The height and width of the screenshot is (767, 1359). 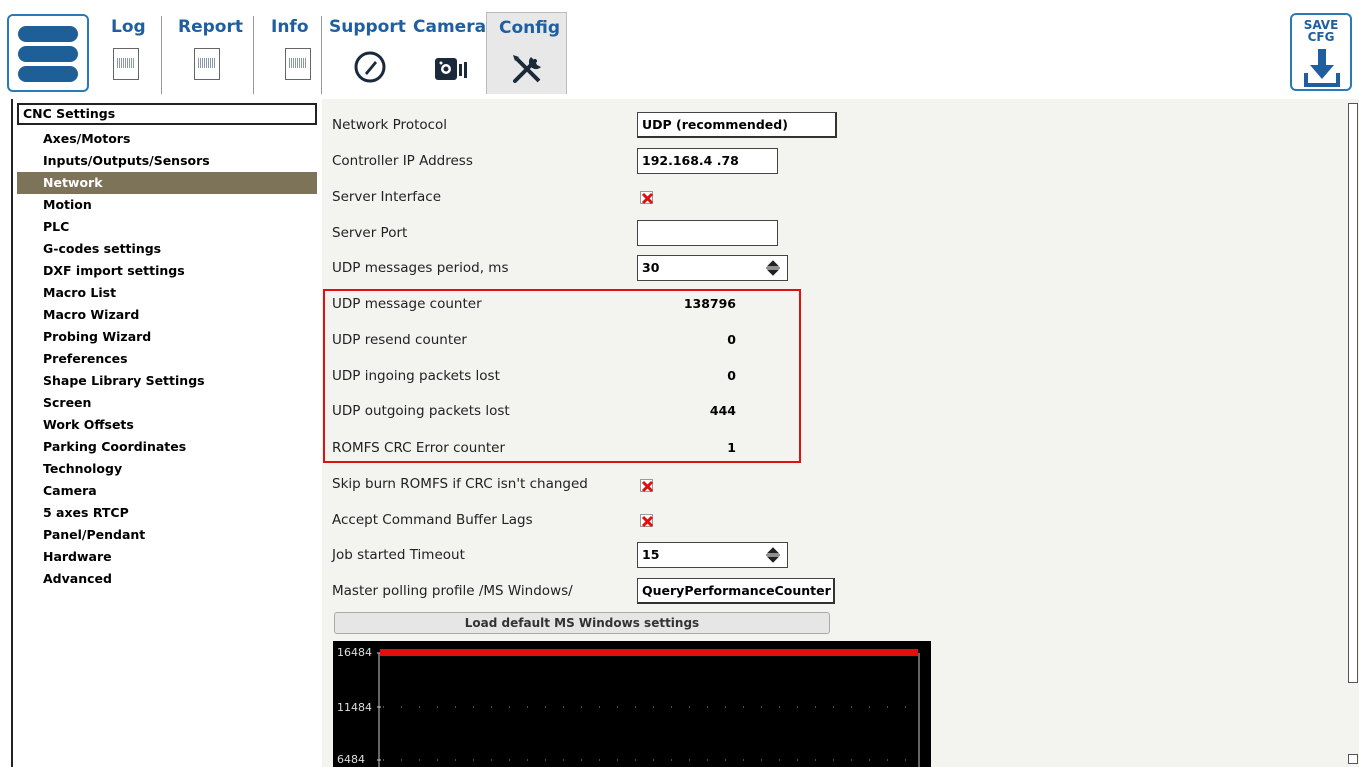 I want to click on udp-out-lost-value: 444, so click(x=722, y=410).